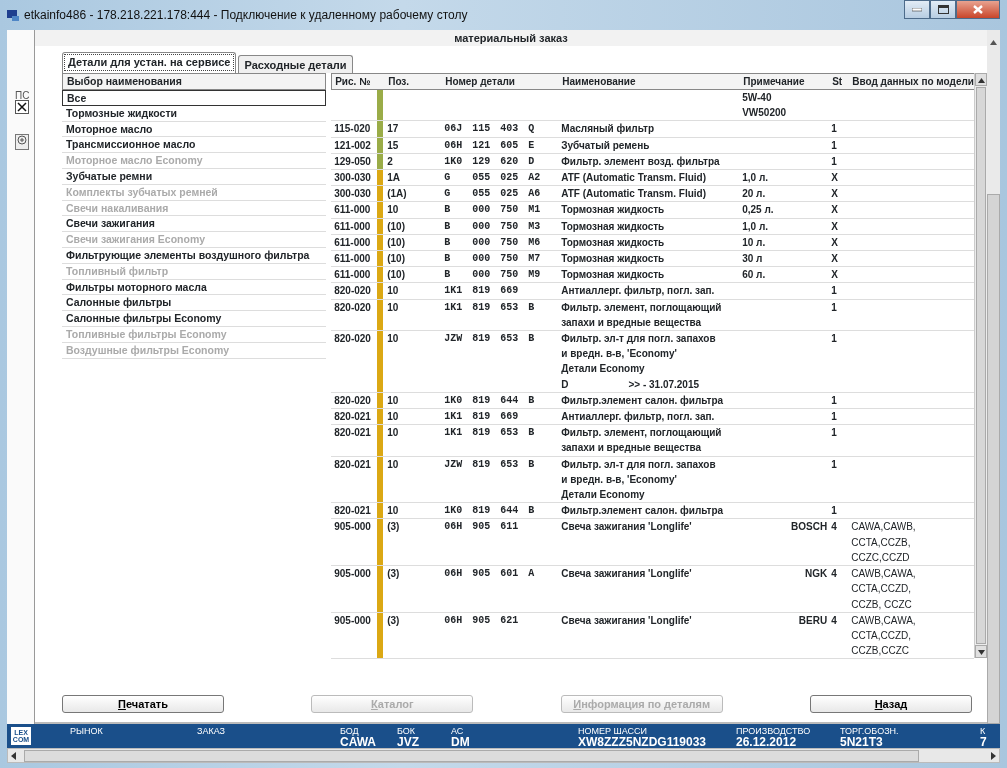  Describe the element at coordinates (755, 178) in the screenshot. I see `table-cell-text: 1,0 л.` at that location.